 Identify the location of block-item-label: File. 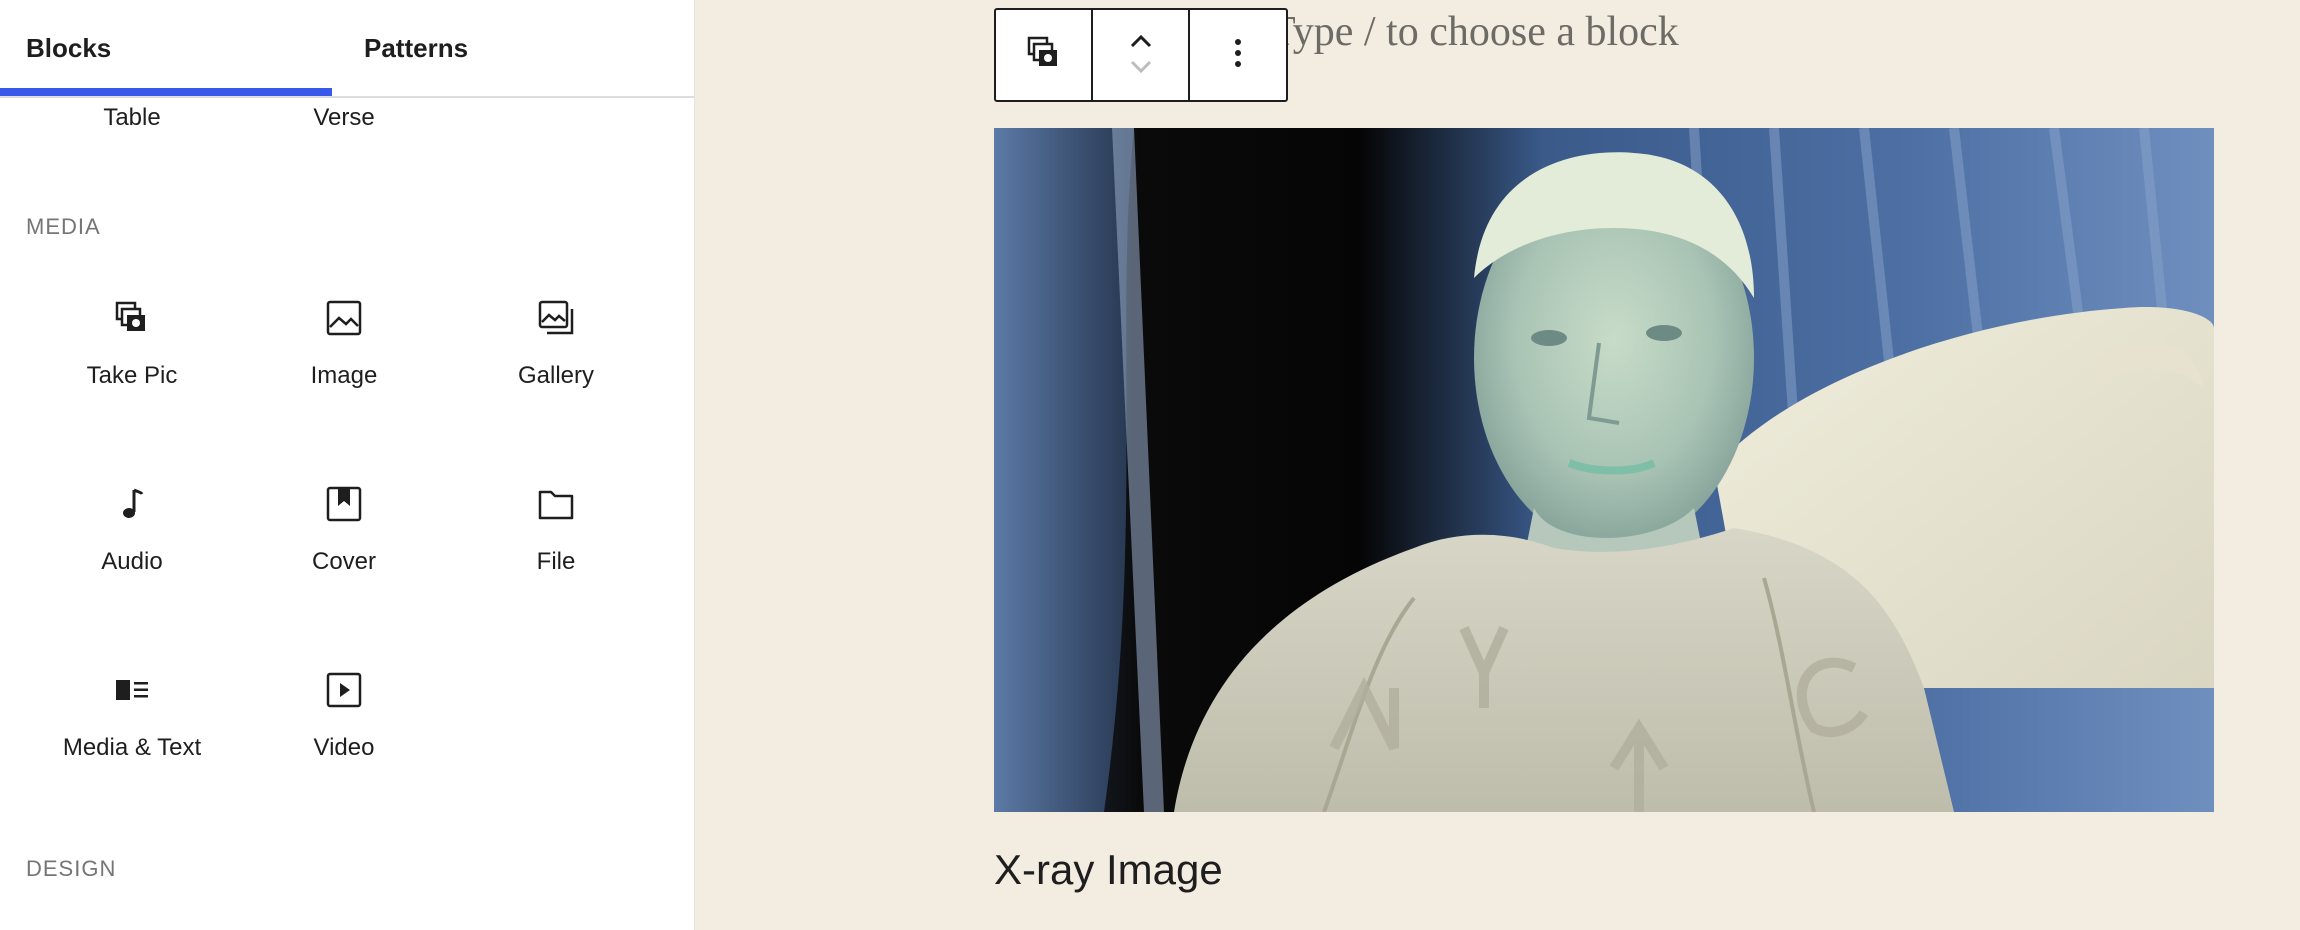
(556, 561).